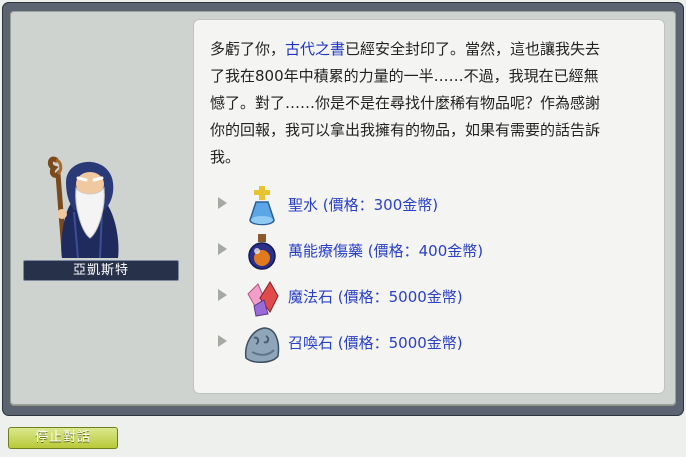 The image size is (686, 457). I want to click on old-wizard-portrait-icon, so click(83, 207).